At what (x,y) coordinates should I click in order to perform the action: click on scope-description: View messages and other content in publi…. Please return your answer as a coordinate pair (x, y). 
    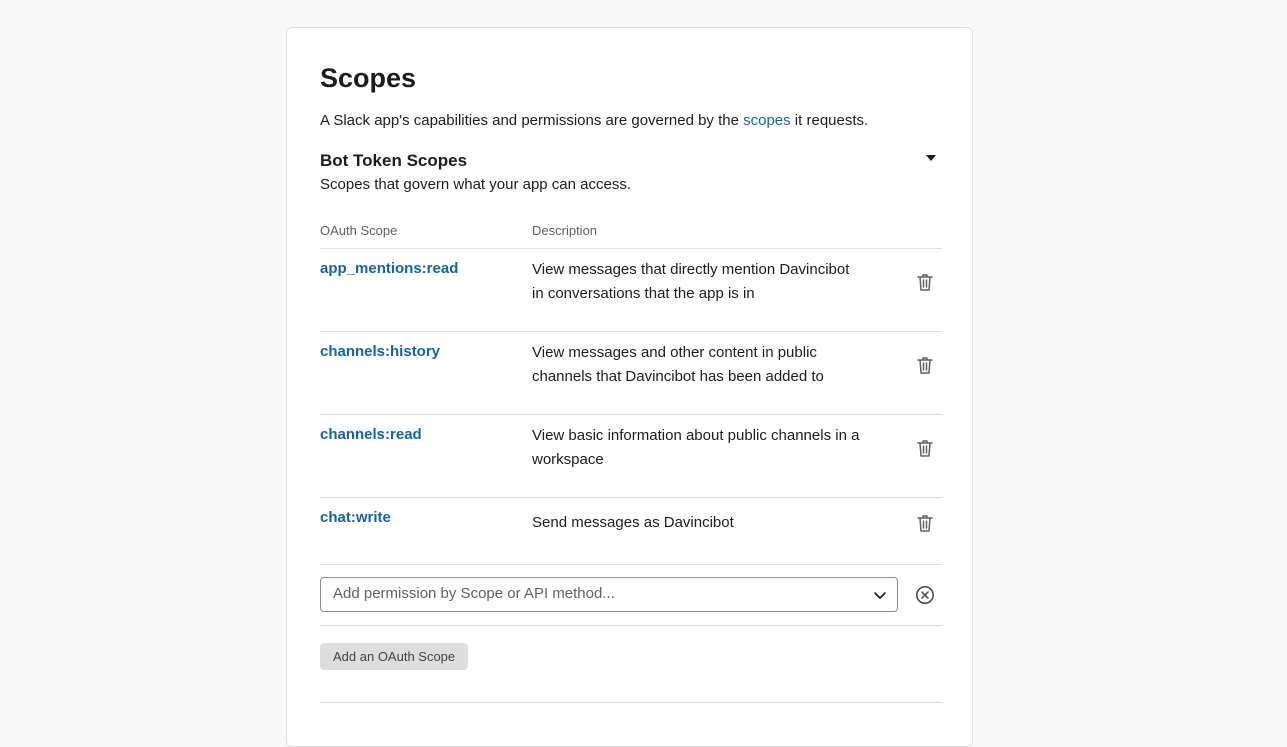
    Looking at the image, I should click on (678, 364).